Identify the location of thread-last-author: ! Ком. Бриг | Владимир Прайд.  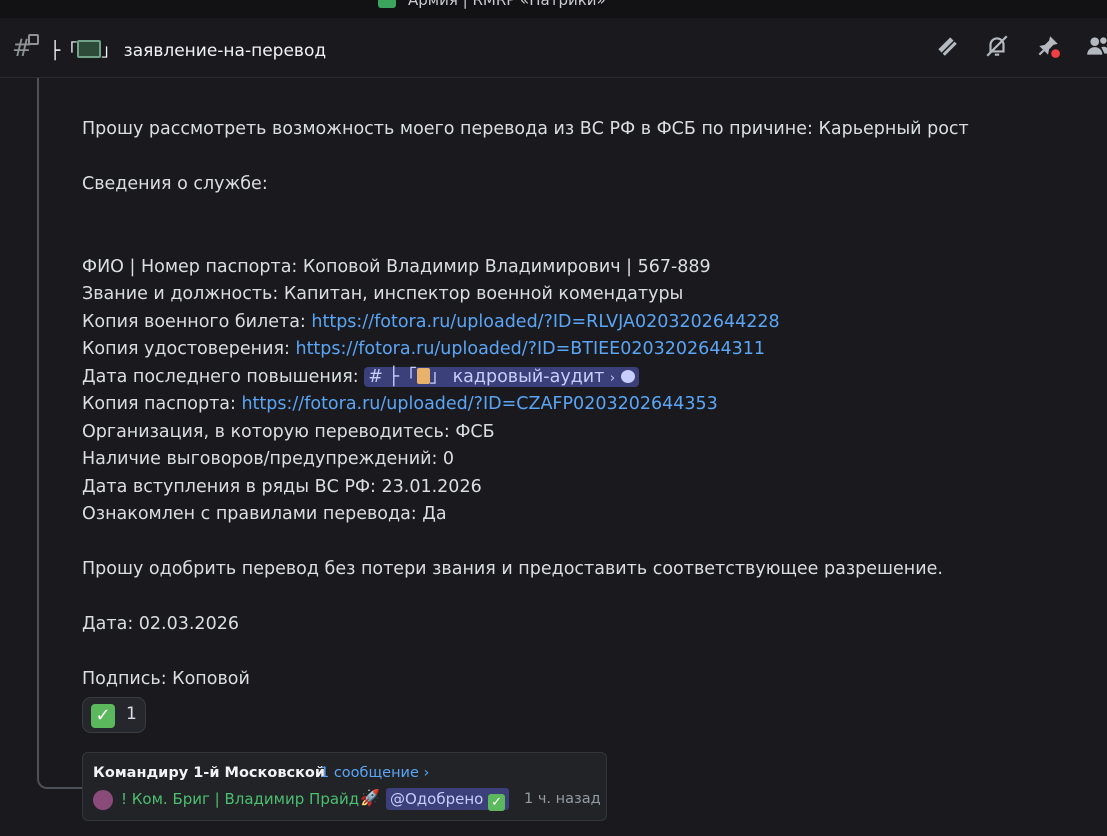
(240, 799).